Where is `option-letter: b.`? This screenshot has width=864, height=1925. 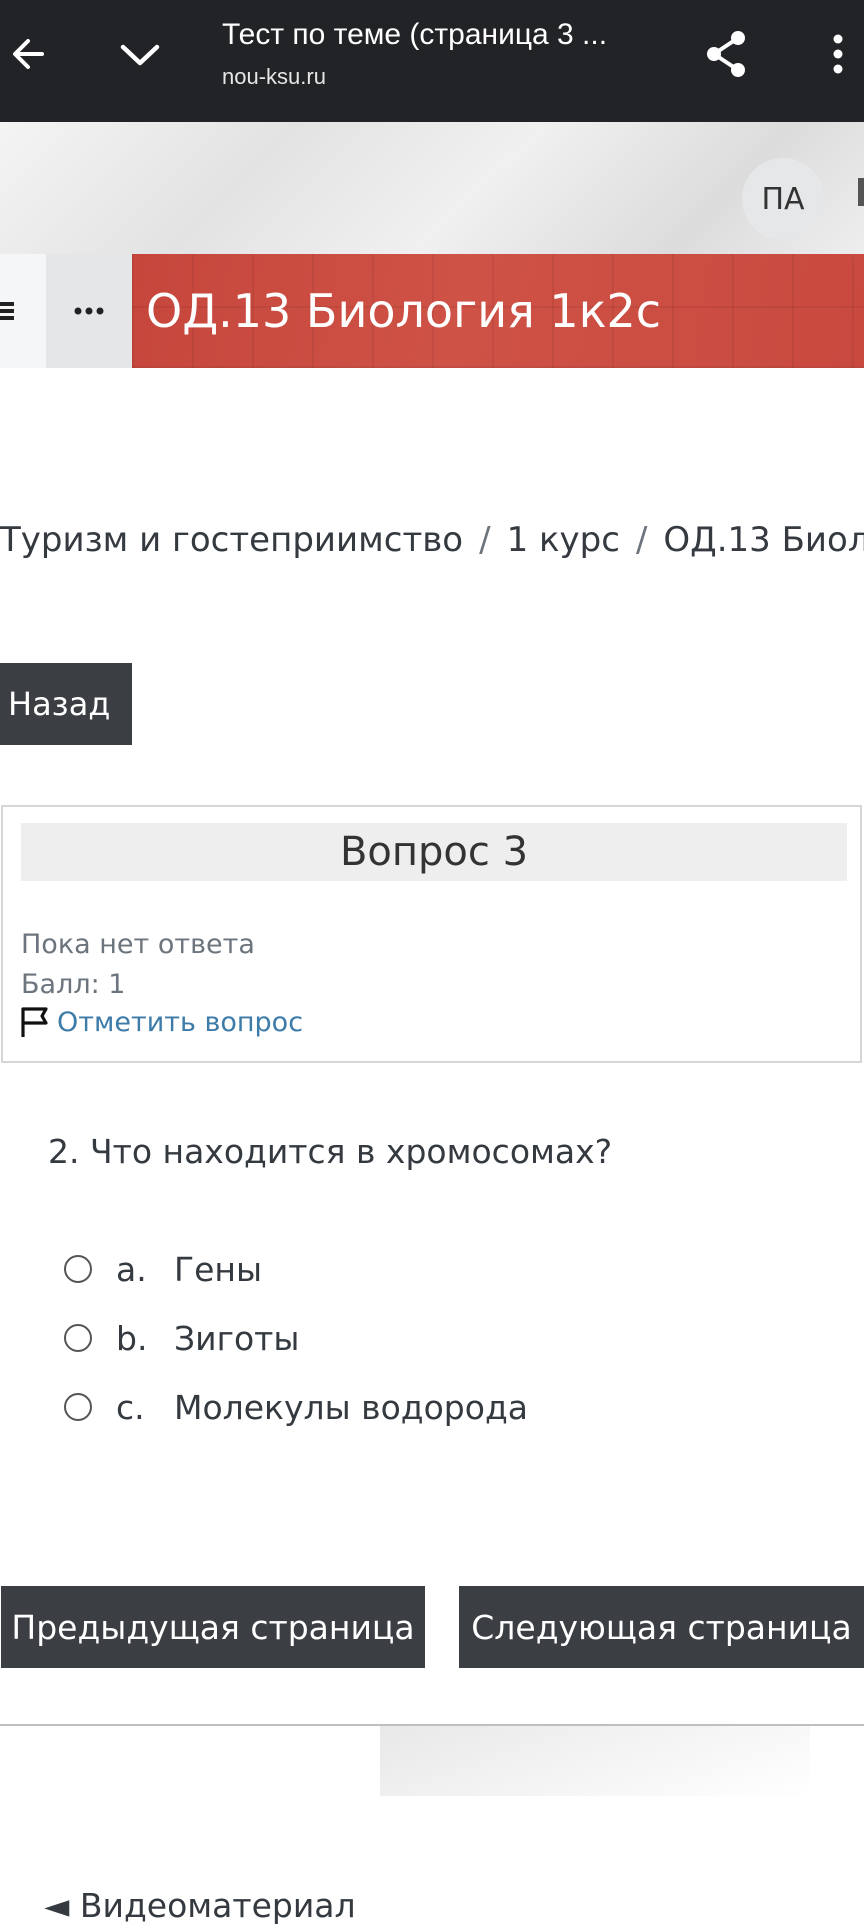
option-letter: b. is located at coordinates (132, 1338).